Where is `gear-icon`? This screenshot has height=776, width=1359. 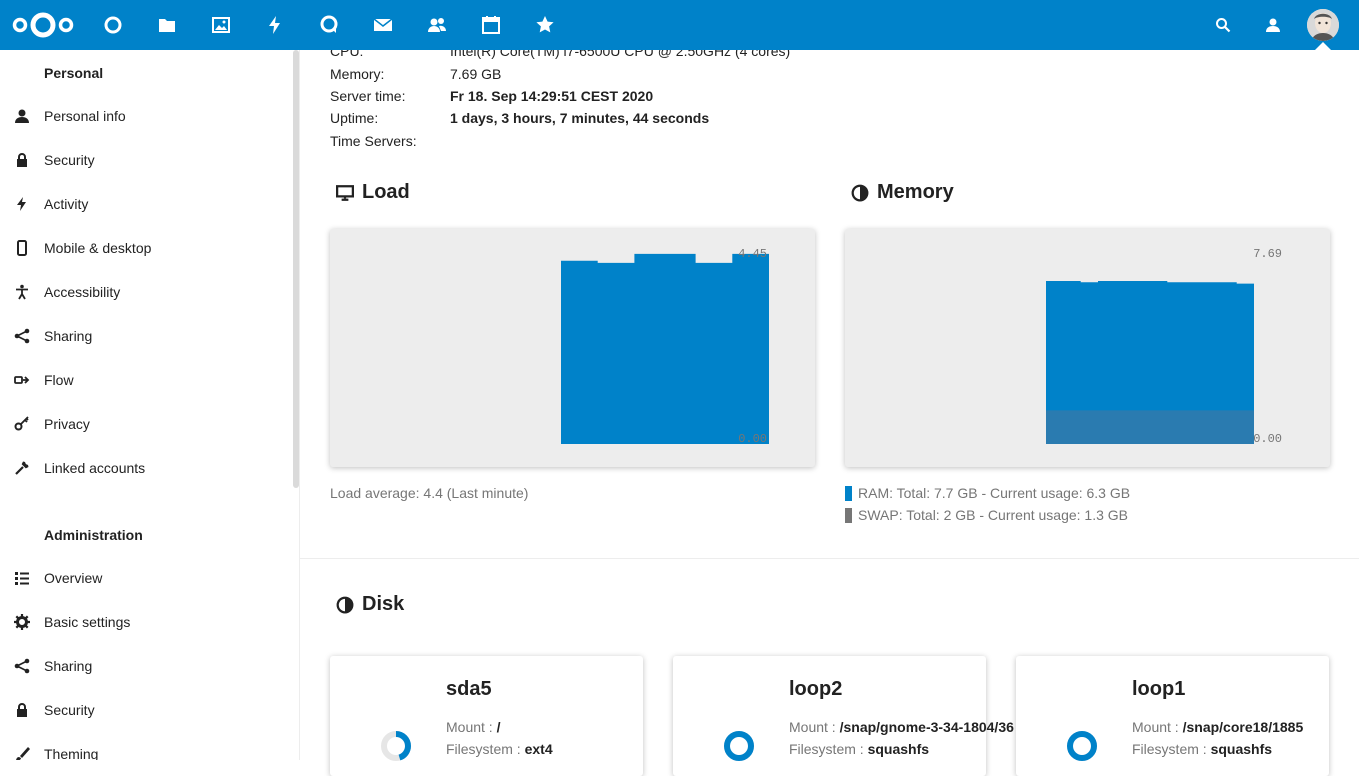
gear-icon is located at coordinates (22, 622).